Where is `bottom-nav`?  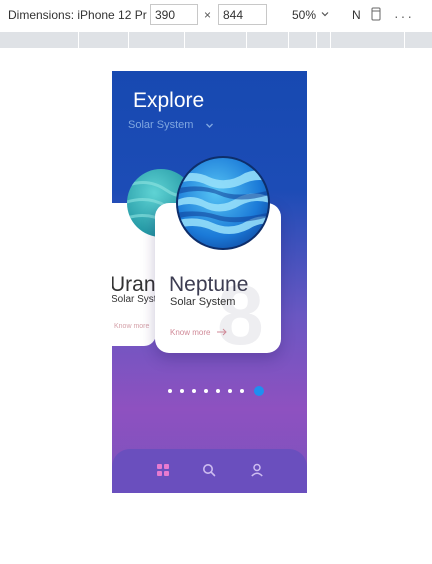
bottom-nav is located at coordinates (209, 471).